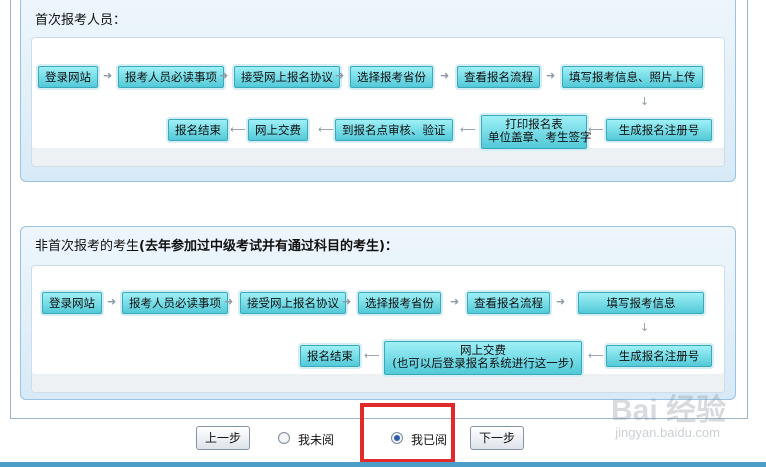  I want to click on step-finish-2: 报名结束, so click(330, 356).